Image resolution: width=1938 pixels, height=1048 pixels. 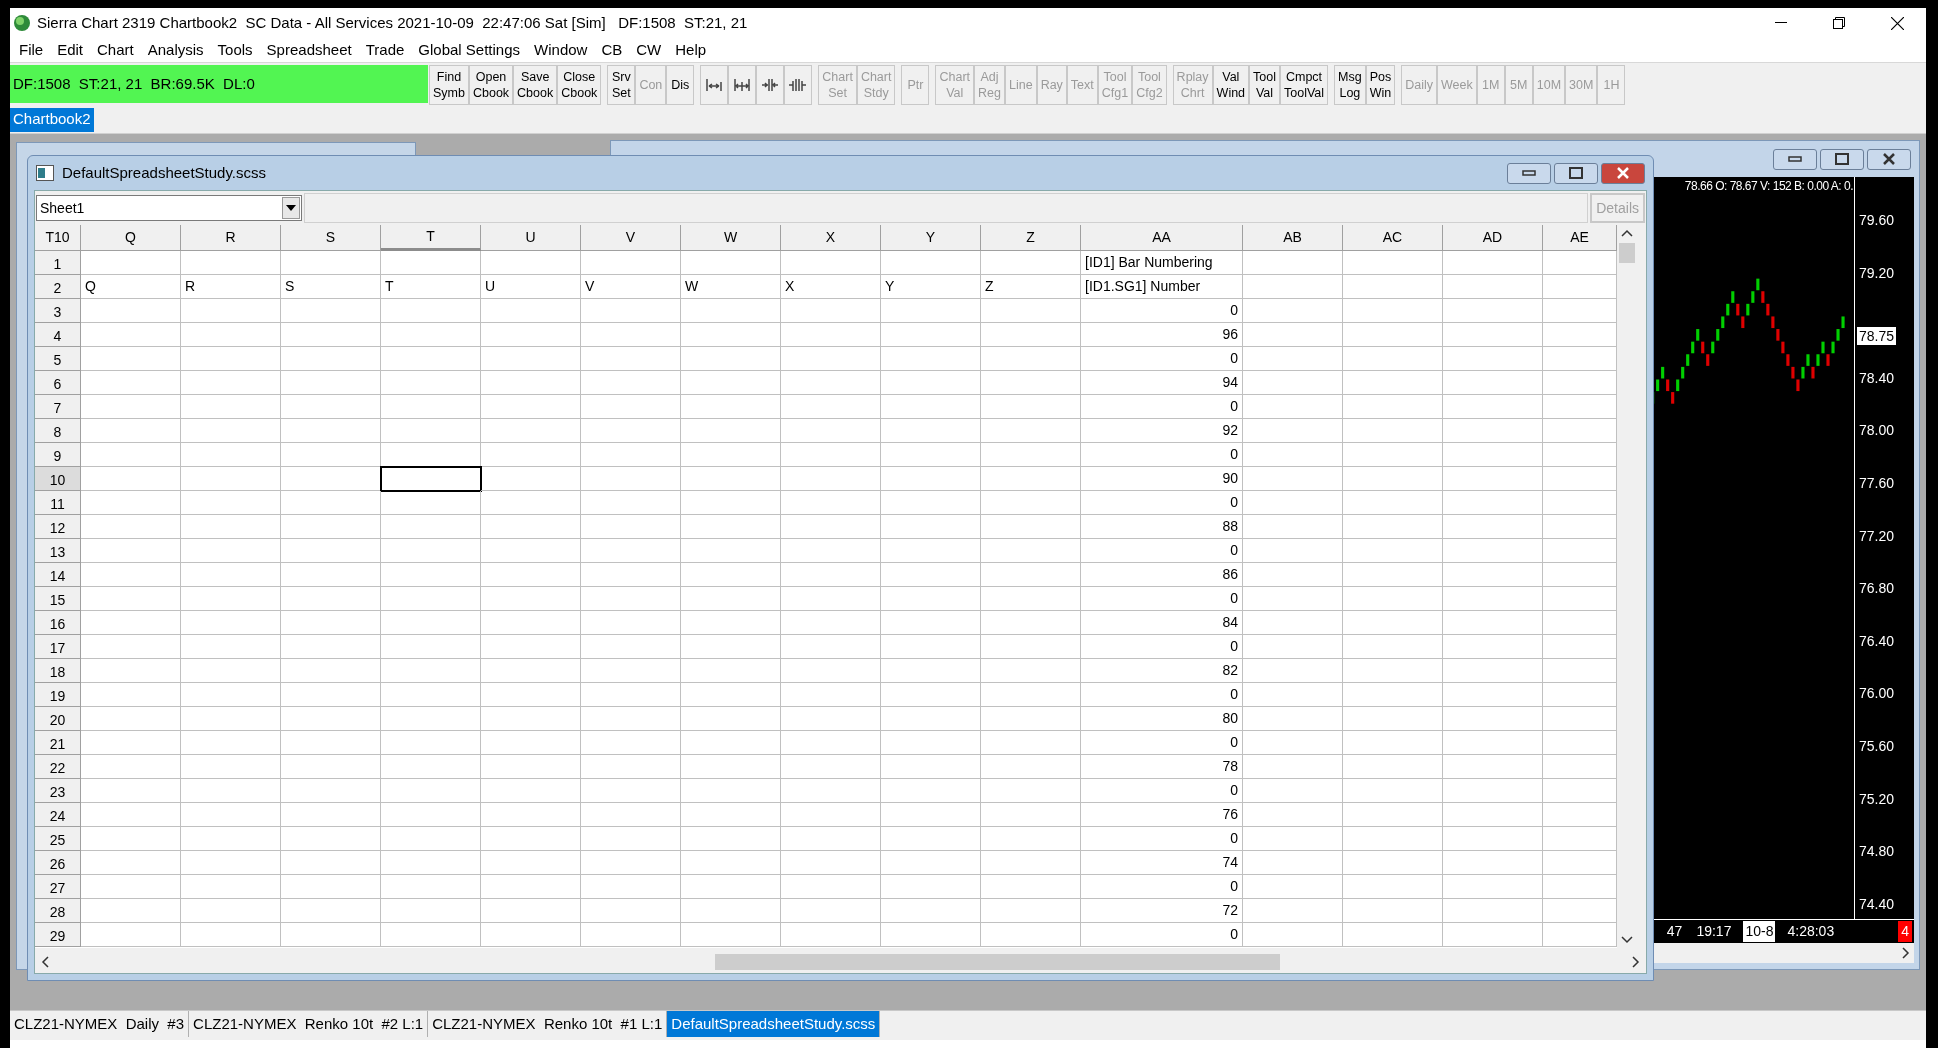 I want to click on menu-item: Chart, so click(x=115, y=50).